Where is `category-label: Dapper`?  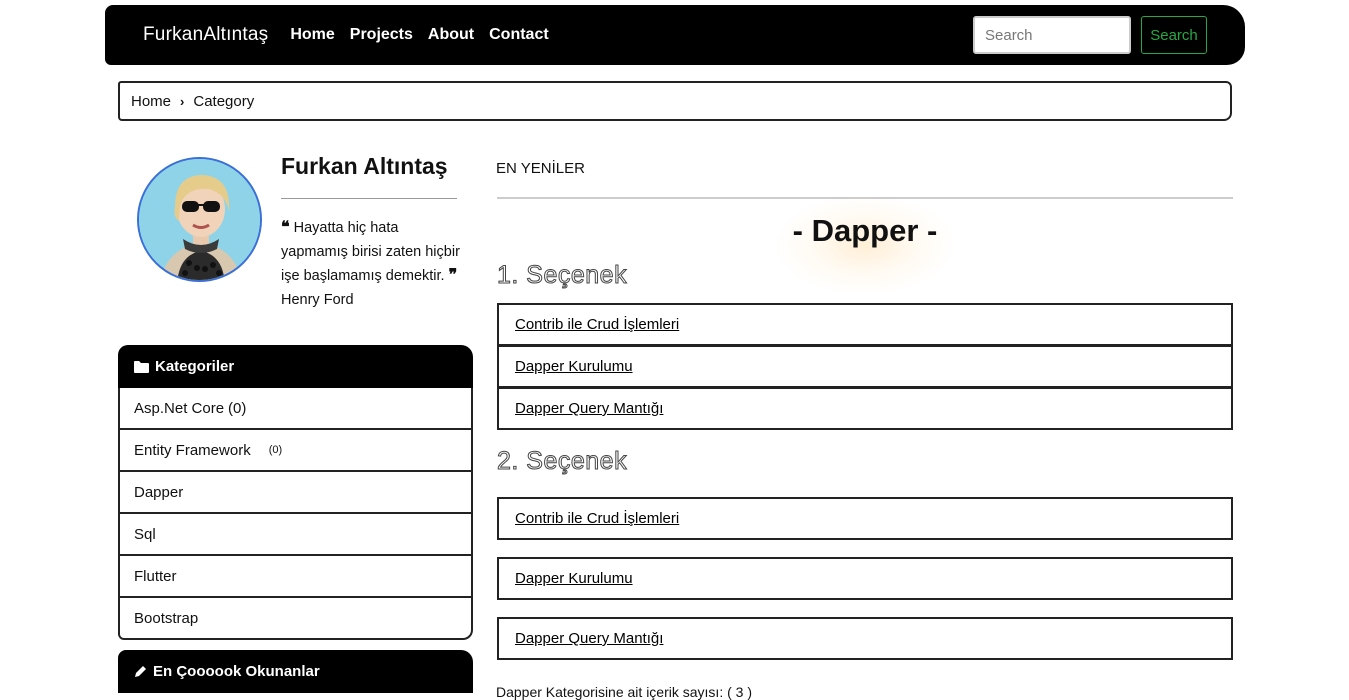 category-label: Dapper is located at coordinates (159, 492).